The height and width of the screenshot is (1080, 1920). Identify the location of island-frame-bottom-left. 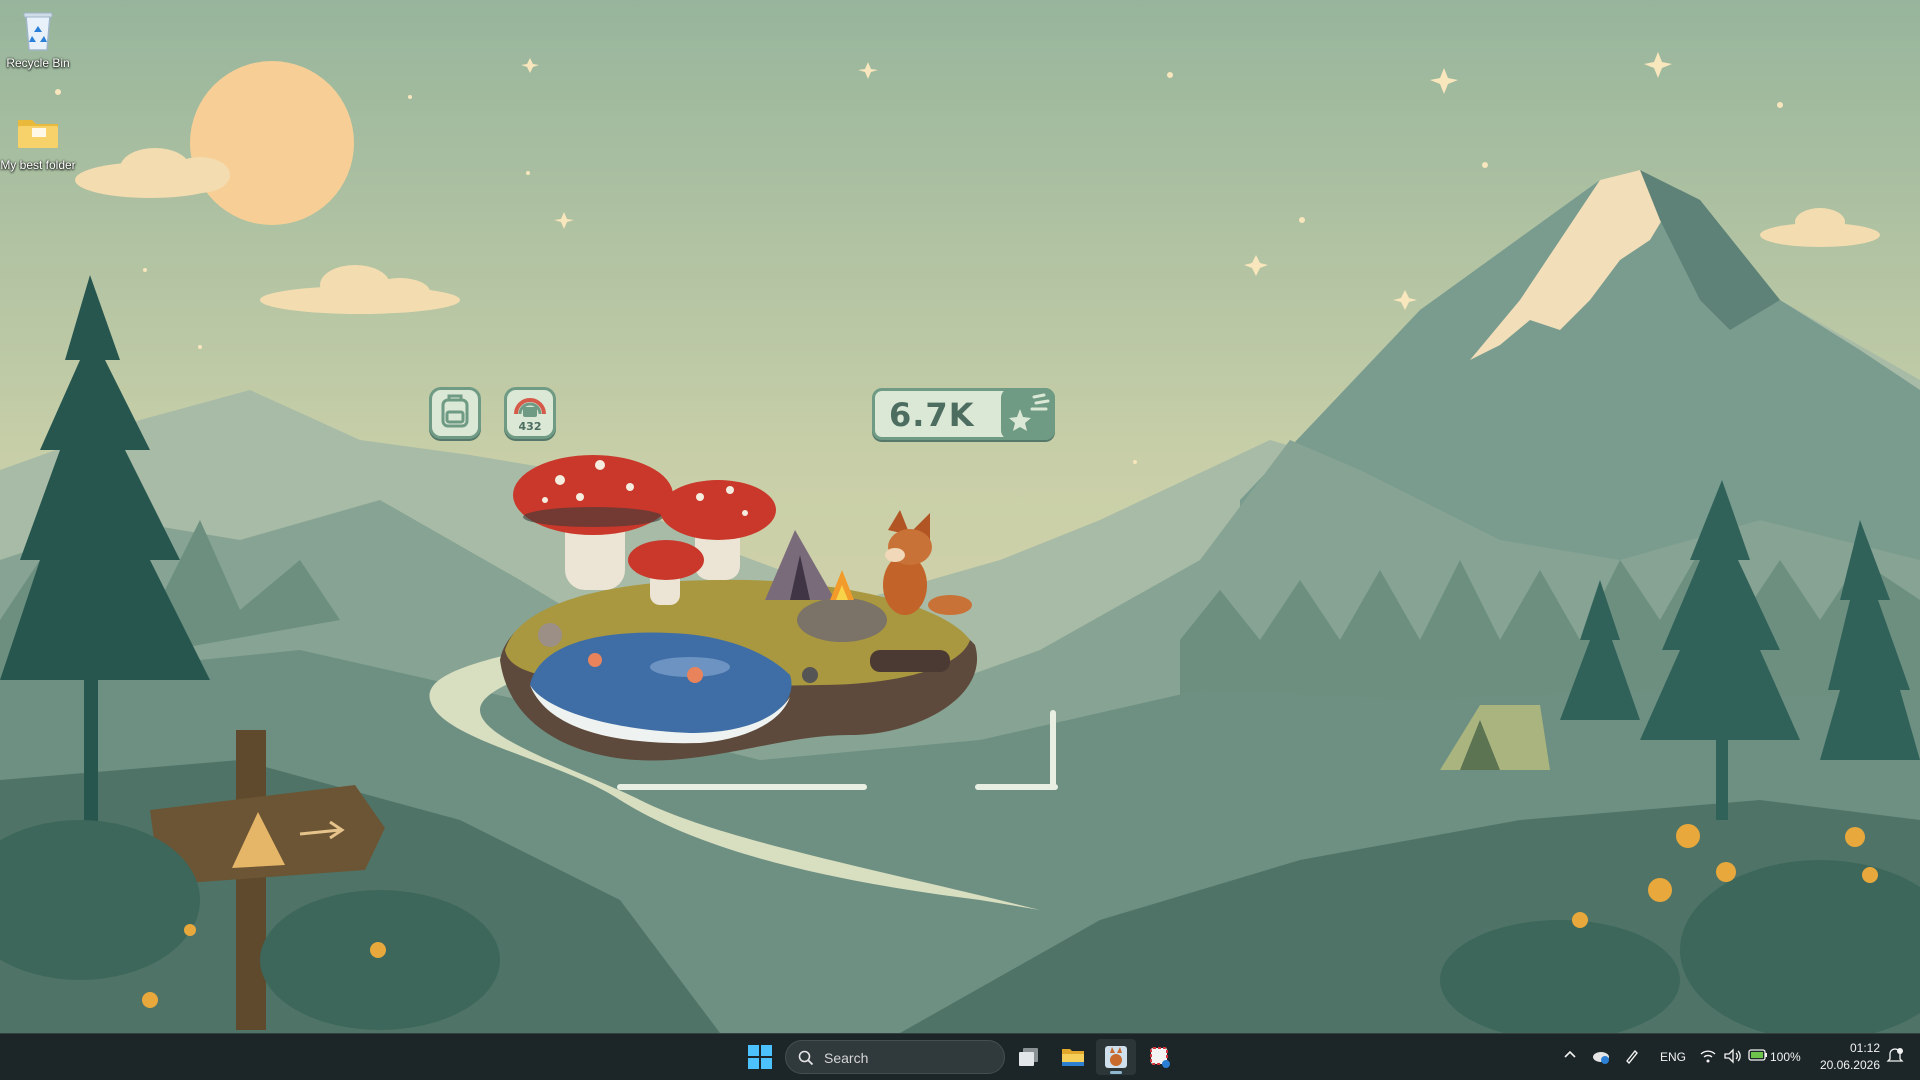
(742, 787).